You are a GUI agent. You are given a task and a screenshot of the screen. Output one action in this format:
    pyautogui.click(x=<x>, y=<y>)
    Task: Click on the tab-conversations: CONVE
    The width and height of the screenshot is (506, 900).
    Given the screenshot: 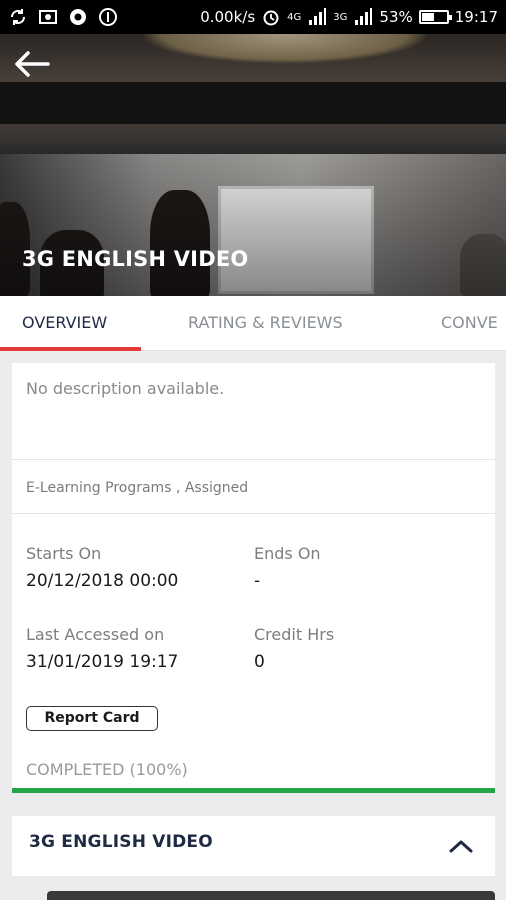 What is the action you would take?
    pyautogui.click(x=469, y=323)
    